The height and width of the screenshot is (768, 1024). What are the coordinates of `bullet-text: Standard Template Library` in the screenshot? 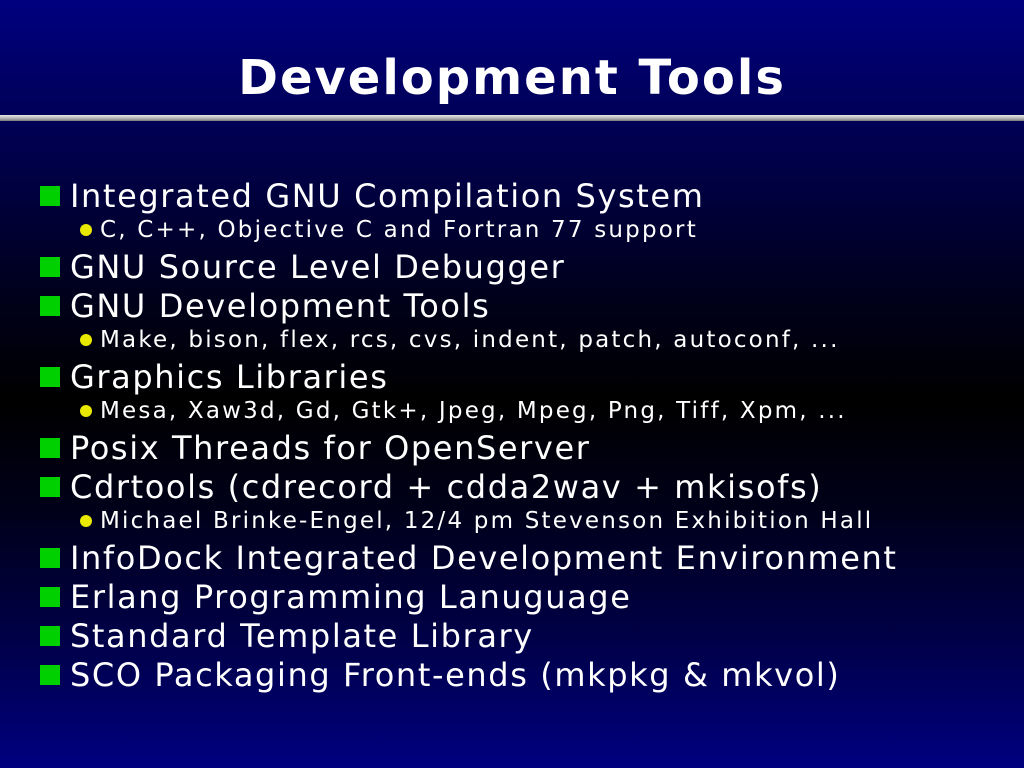 It's located at (302, 635).